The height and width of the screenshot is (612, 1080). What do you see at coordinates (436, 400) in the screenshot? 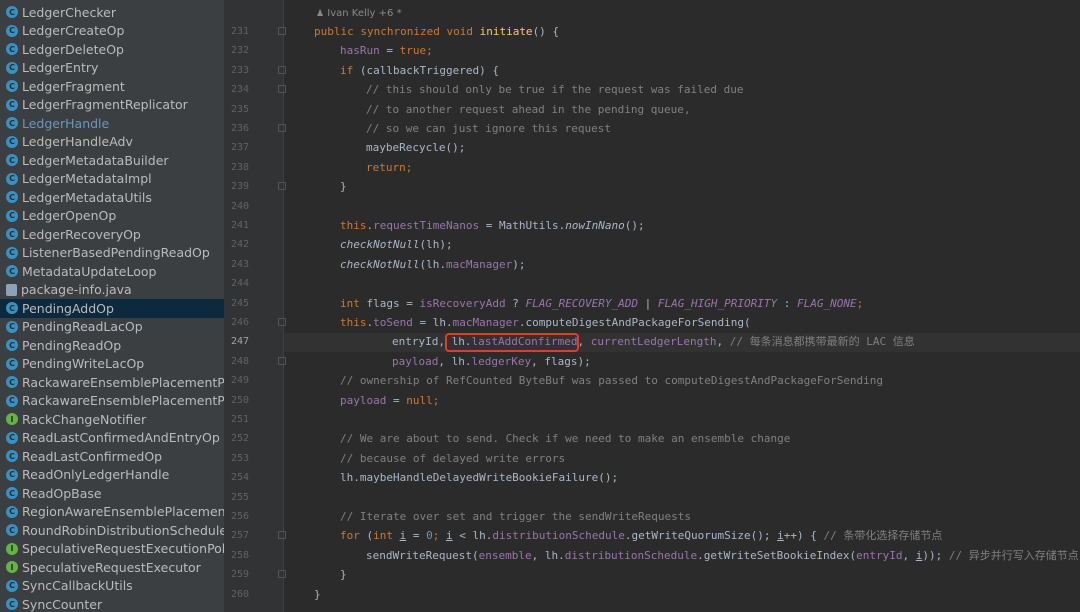
I see `code-token: ;` at bounding box center [436, 400].